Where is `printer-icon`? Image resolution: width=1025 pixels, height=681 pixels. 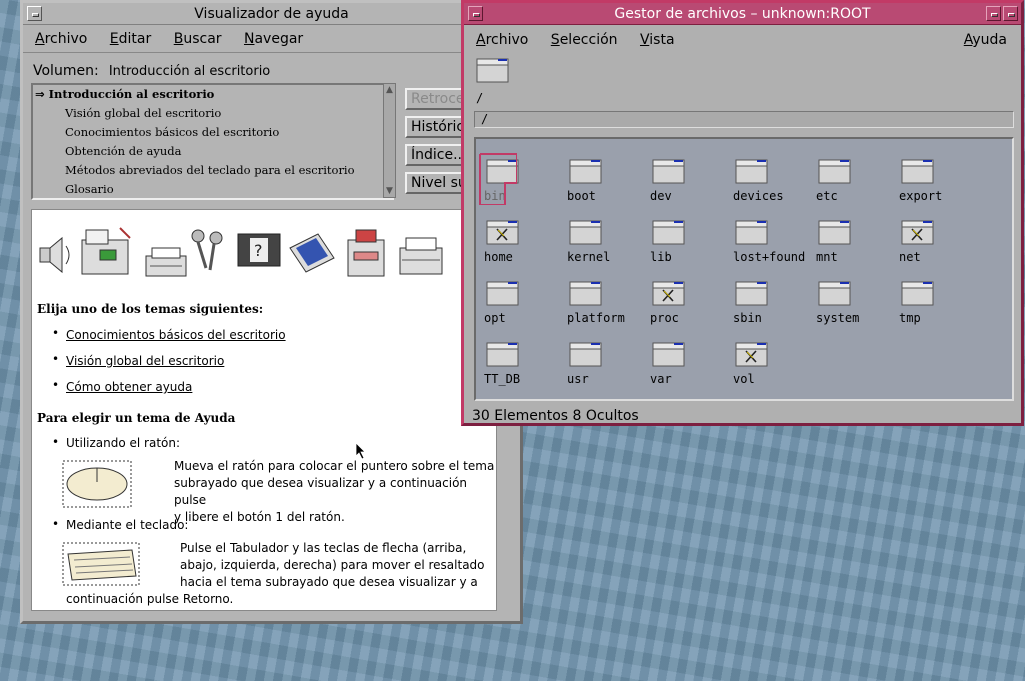
printer-icon is located at coordinates (166, 262).